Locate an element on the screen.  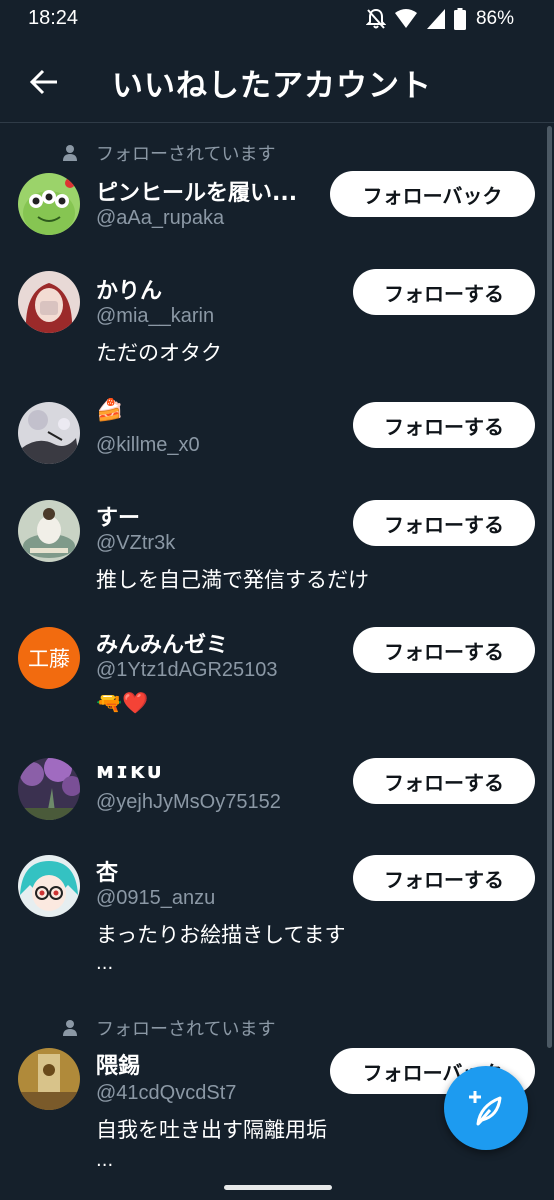
user-name: 杏 is located at coordinates (107, 873).